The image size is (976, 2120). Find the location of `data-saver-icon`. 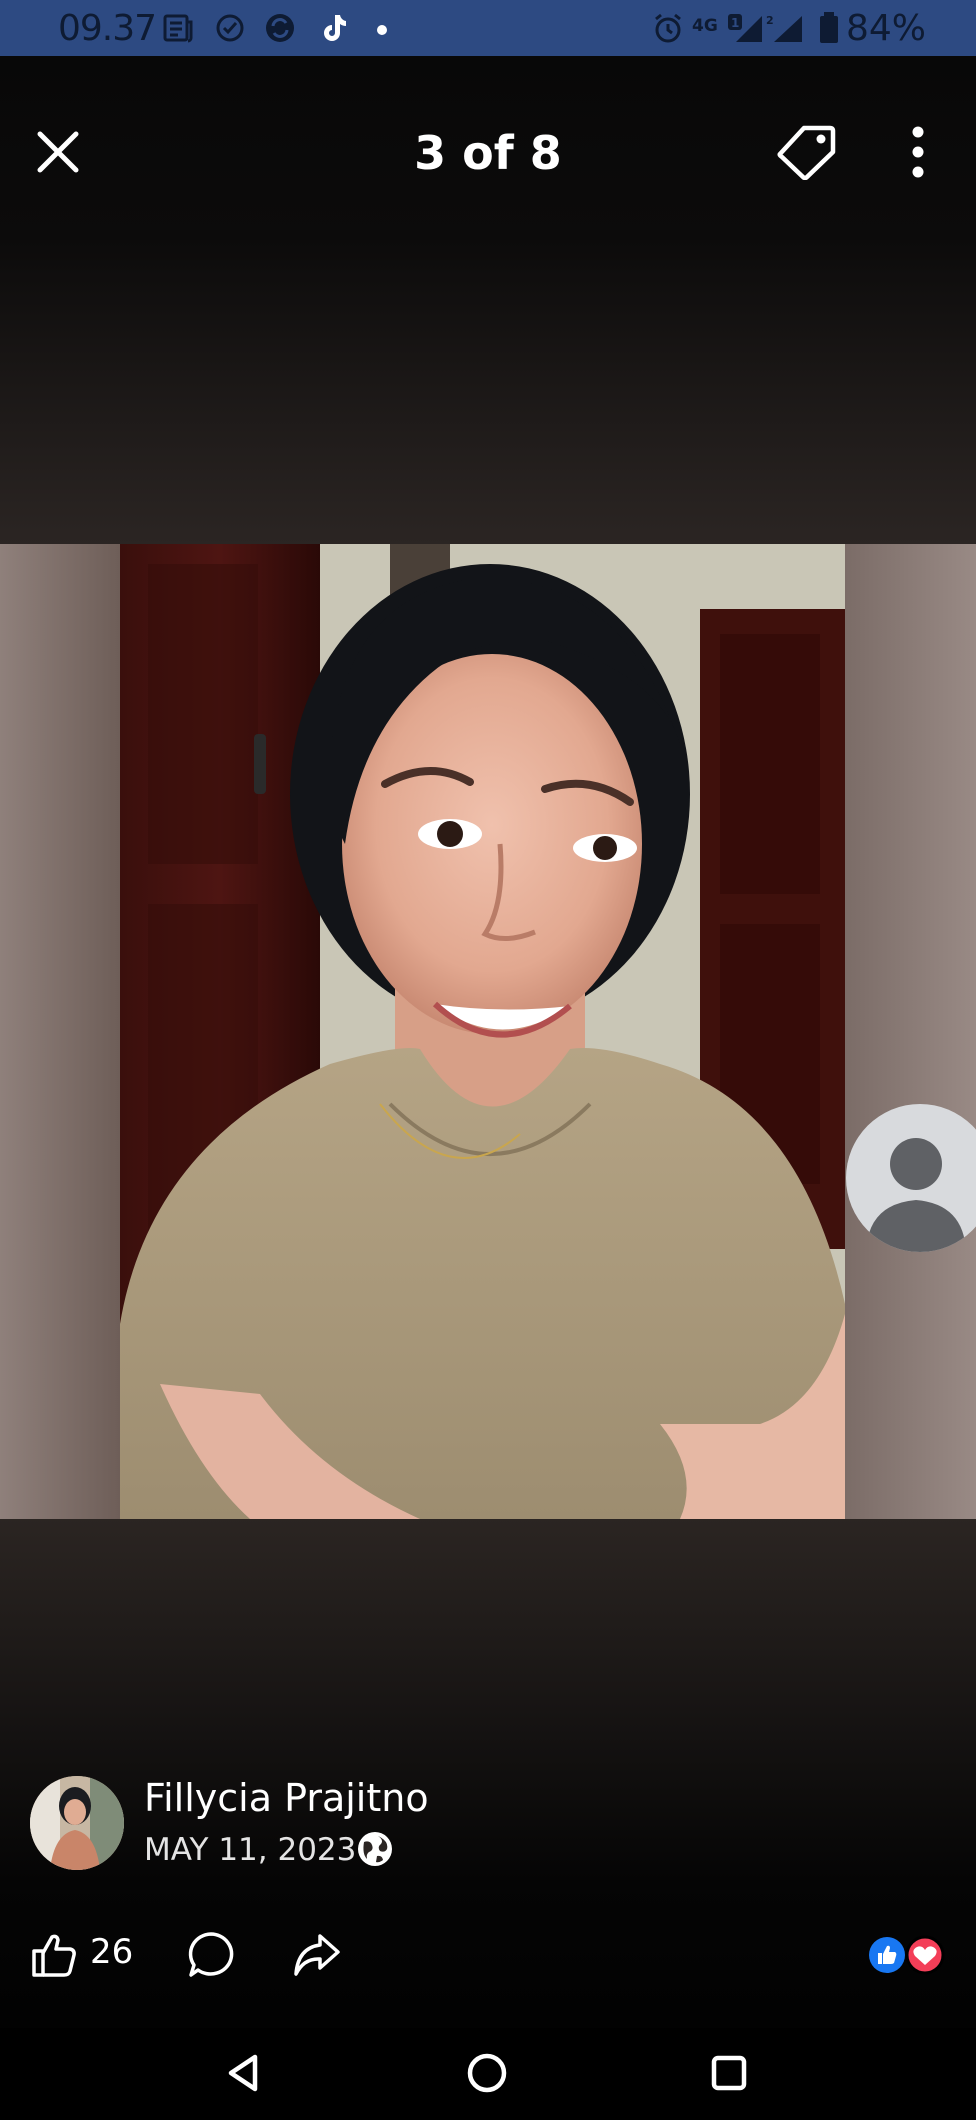

data-saver-icon is located at coordinates (280, 28).